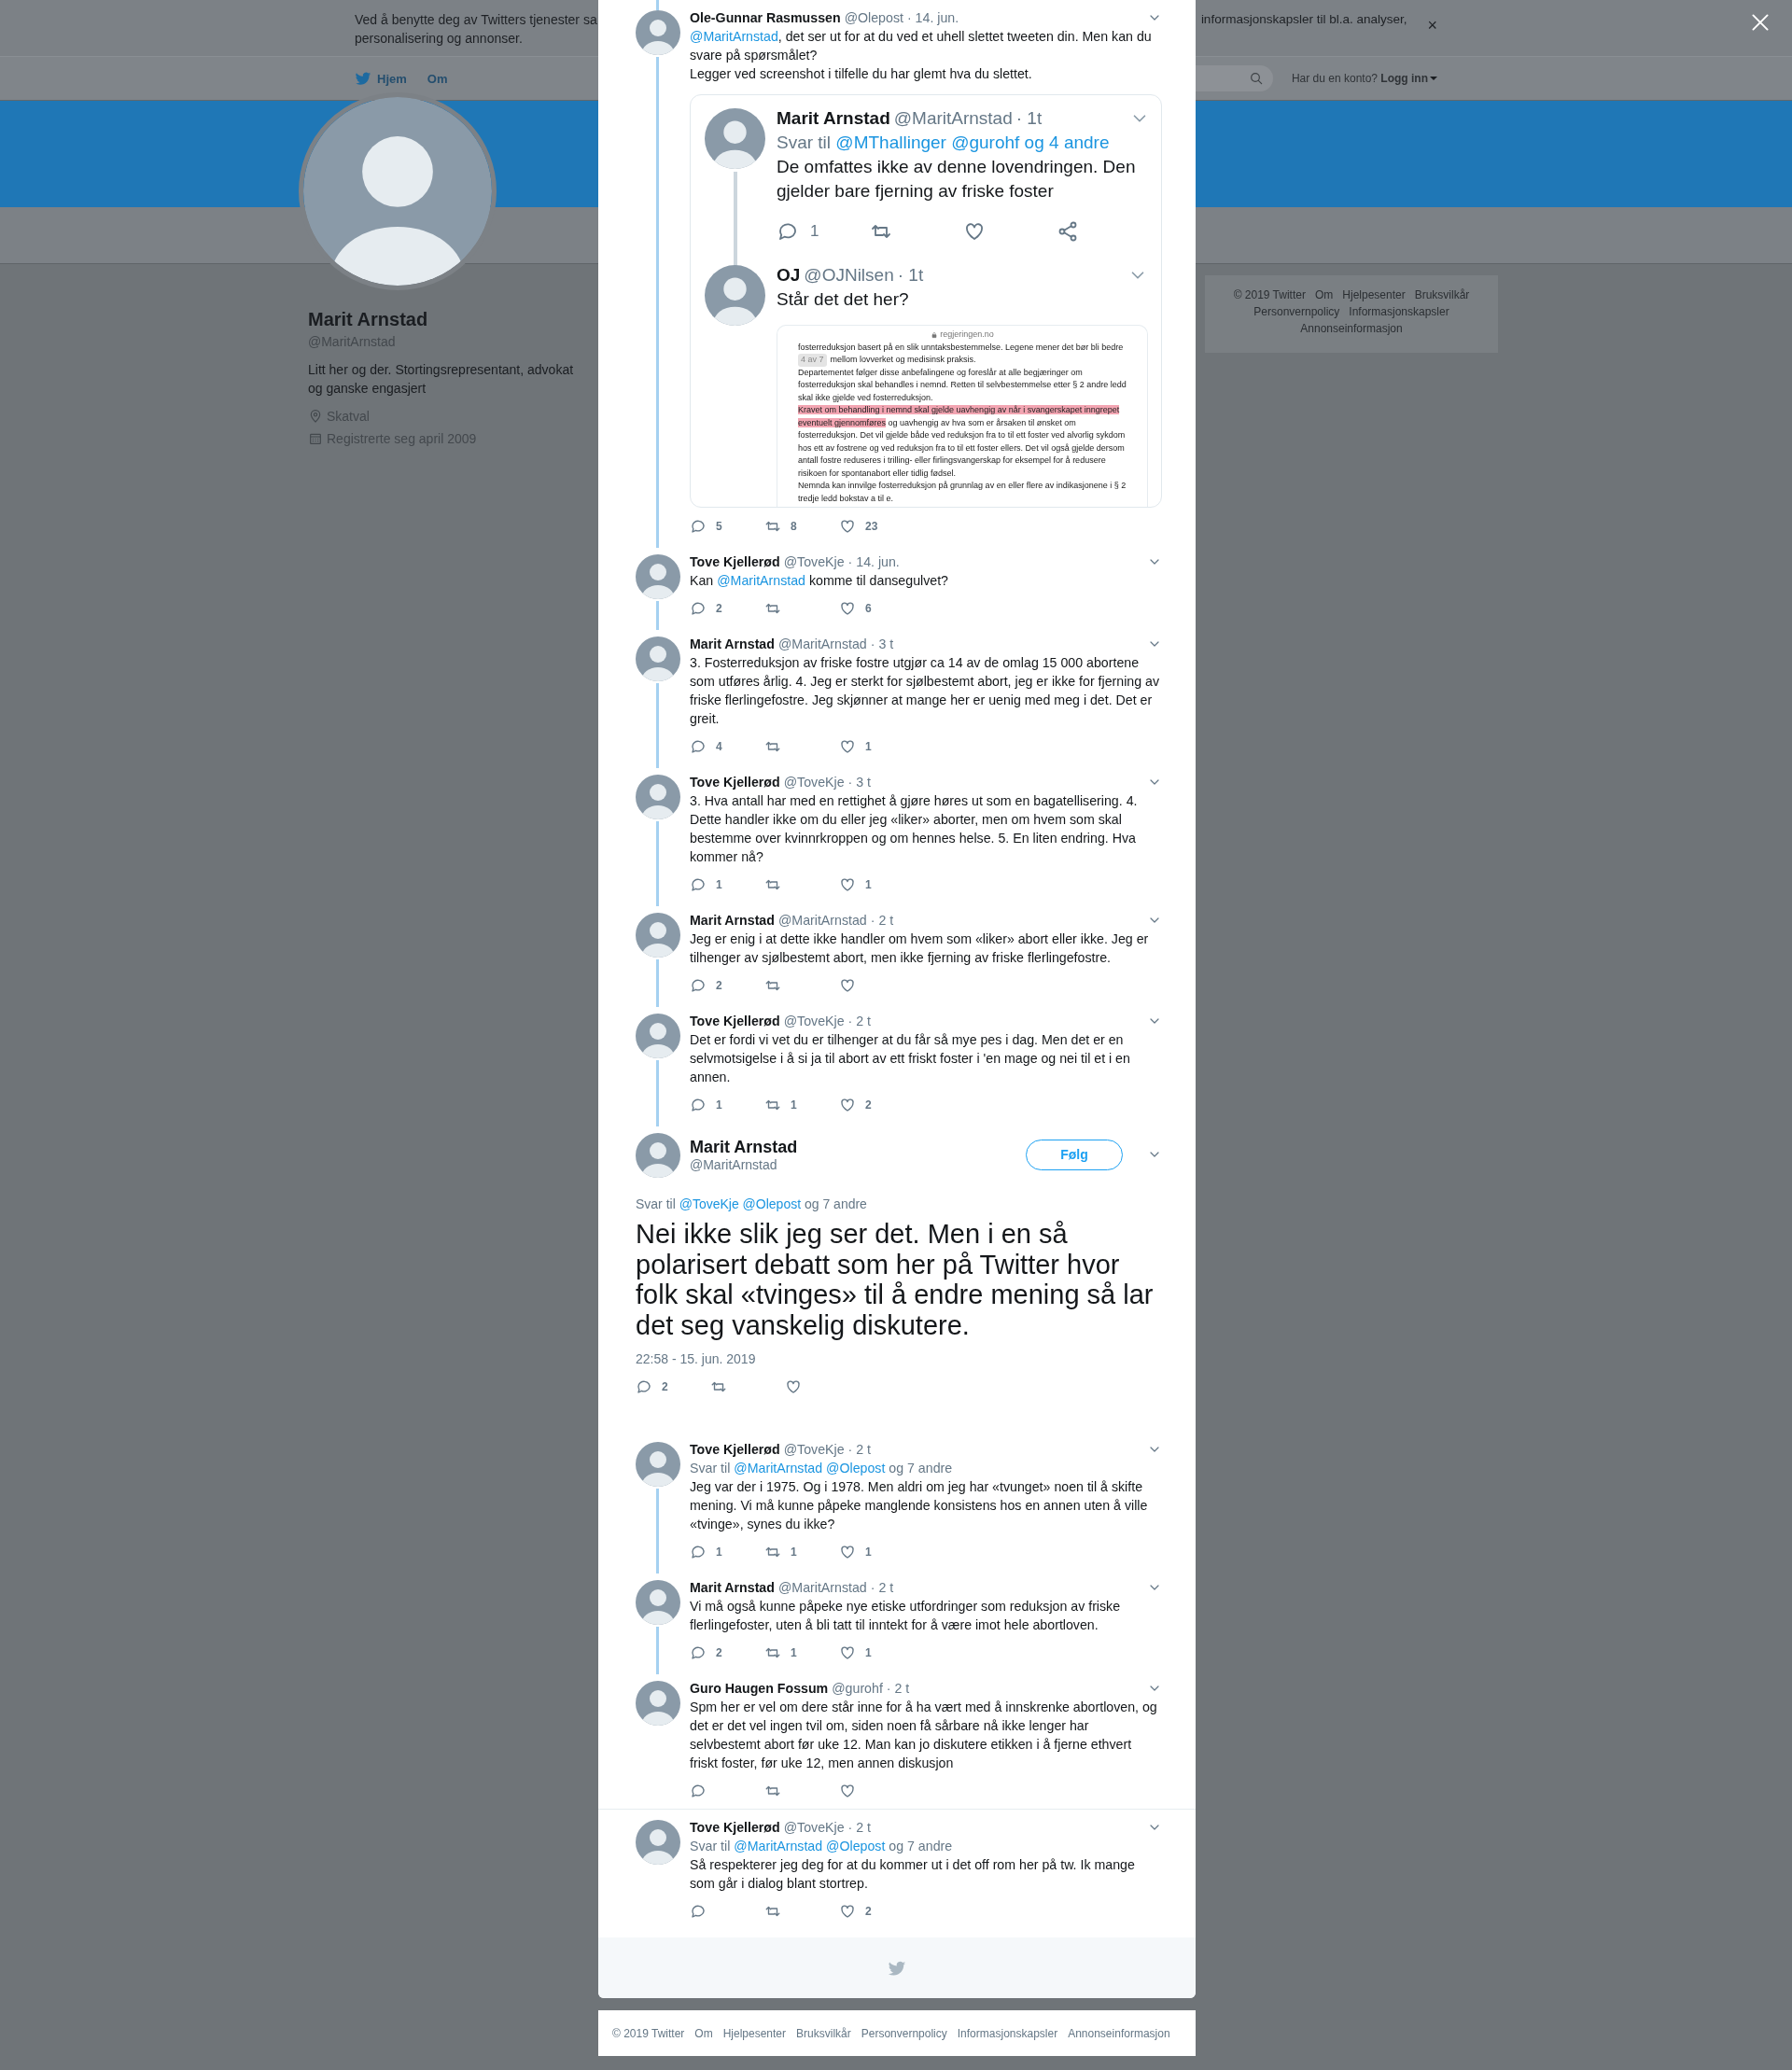  I want to click on tweet-time: · 14. jun., so click(873, 562).